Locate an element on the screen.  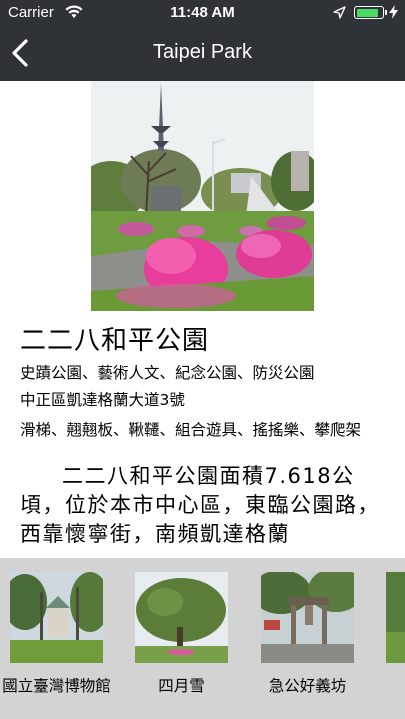
nav-title: Taipei Park is located at coordinates (202, 52).